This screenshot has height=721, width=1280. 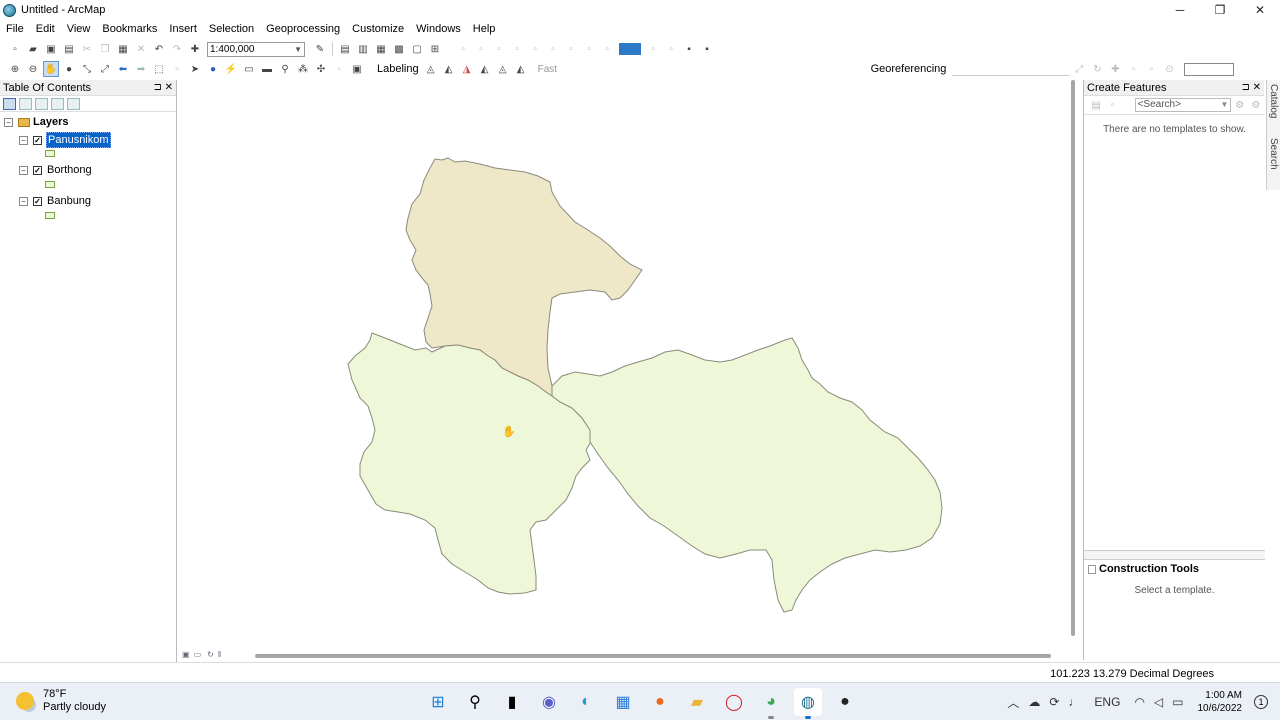 What do you see at coordinates (470, 463) in the screenshot?
I see `polygon-borthong` at bounding box center [470, 463].